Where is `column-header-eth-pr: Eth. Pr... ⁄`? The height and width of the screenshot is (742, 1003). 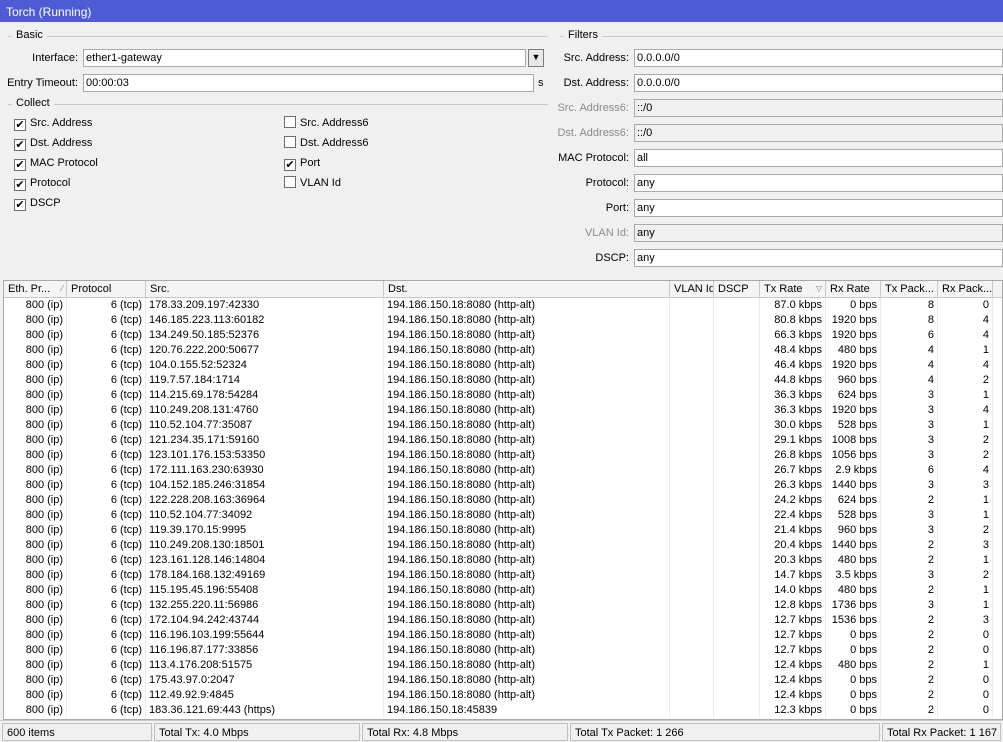 column-header-eth-pr: Eth. Pr... ⁄ is located at coordinates (35, 289).